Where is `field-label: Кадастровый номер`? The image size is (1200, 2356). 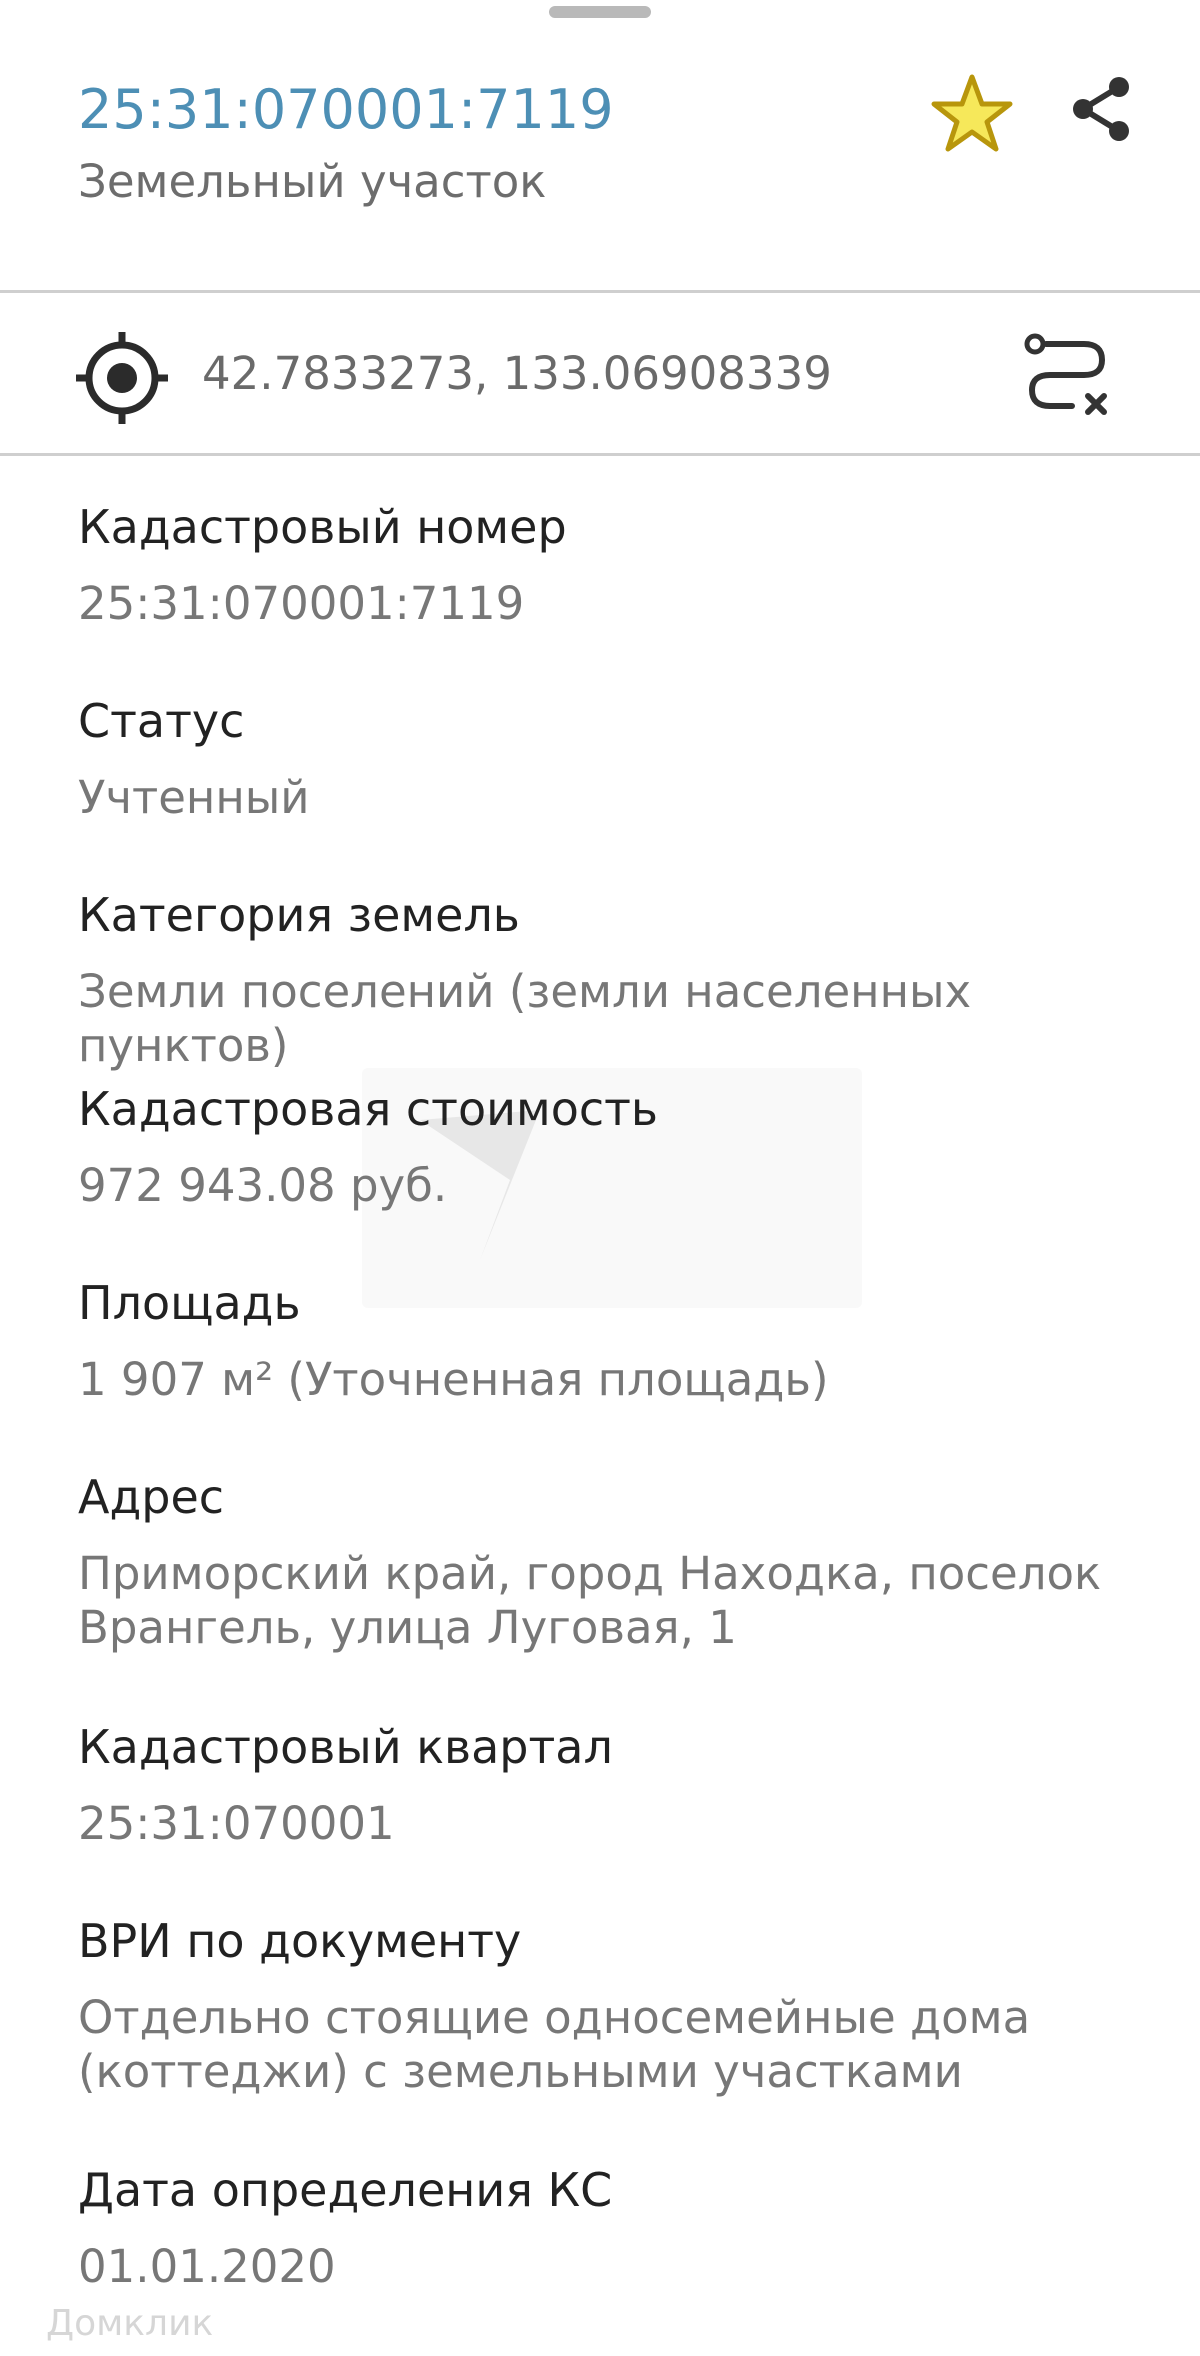
field-label: Кадастровый номер is located at coordinates (322, 527).